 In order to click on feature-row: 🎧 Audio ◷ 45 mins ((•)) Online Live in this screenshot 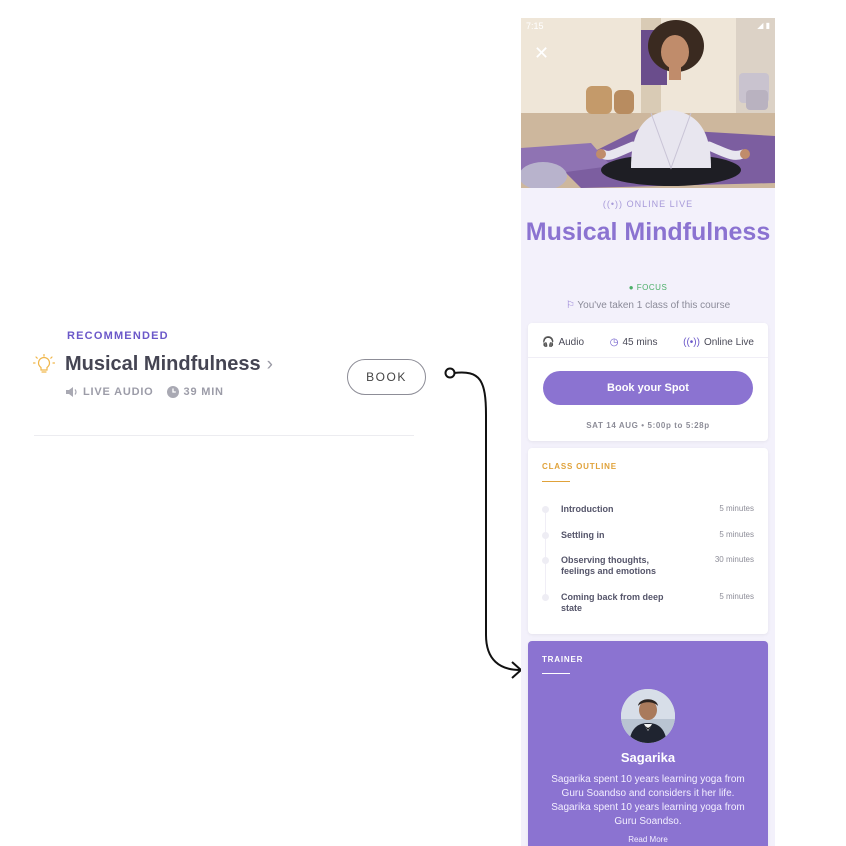, I will do `click(648, 342)`.